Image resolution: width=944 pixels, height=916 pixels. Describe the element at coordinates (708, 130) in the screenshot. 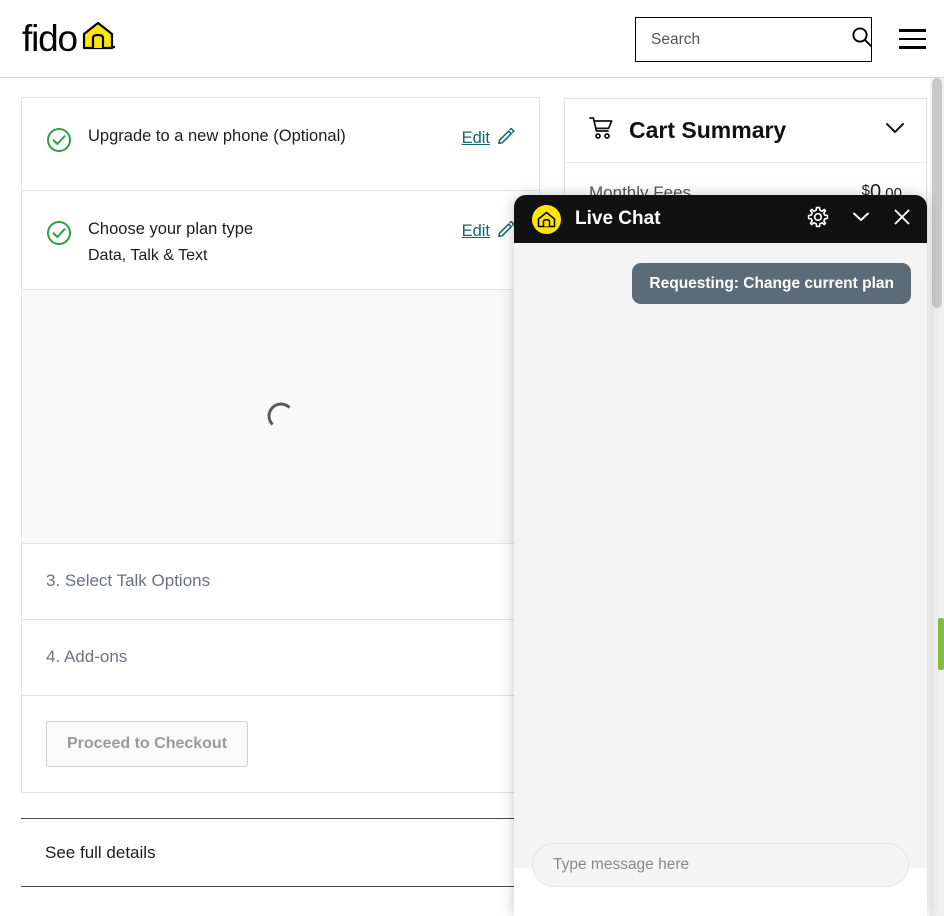

I see `cart-summary-title: Cart Summary` at that location.